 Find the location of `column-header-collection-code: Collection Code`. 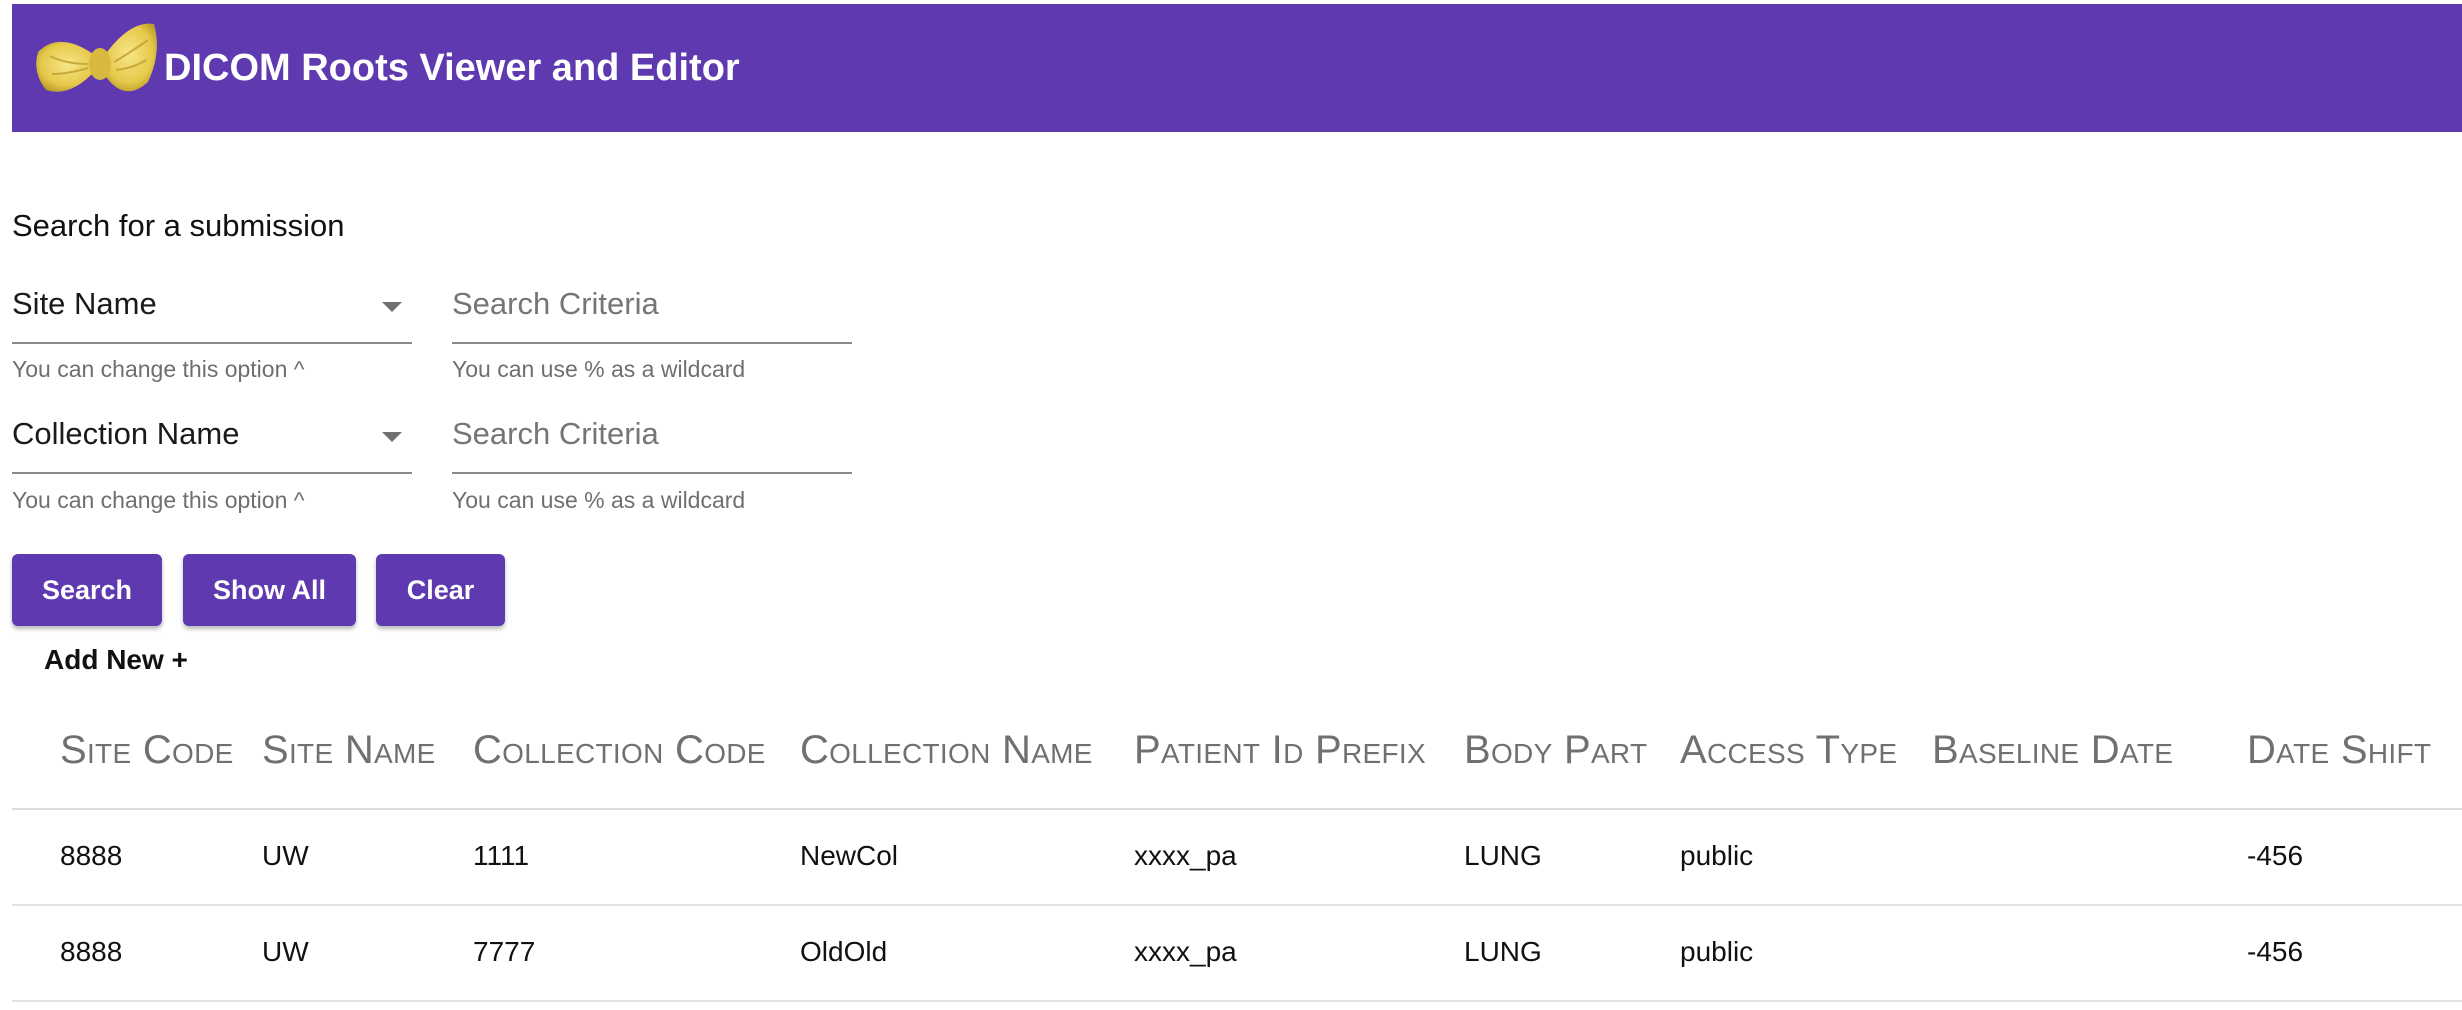

column-header-collection-code: Collection Code is located at coordinates (619, 750).